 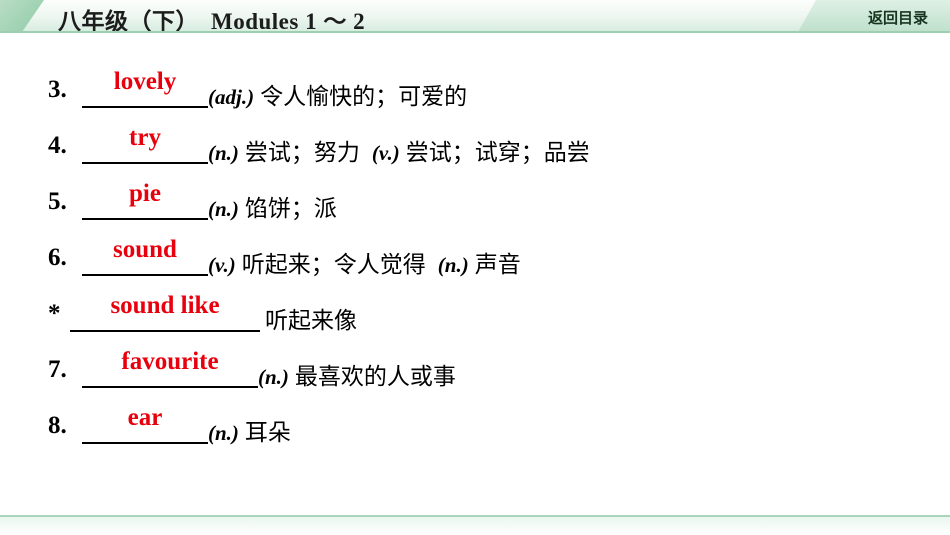 I want to click on entry-definition: (n.) 耳朵, so click(x=249, y=430).